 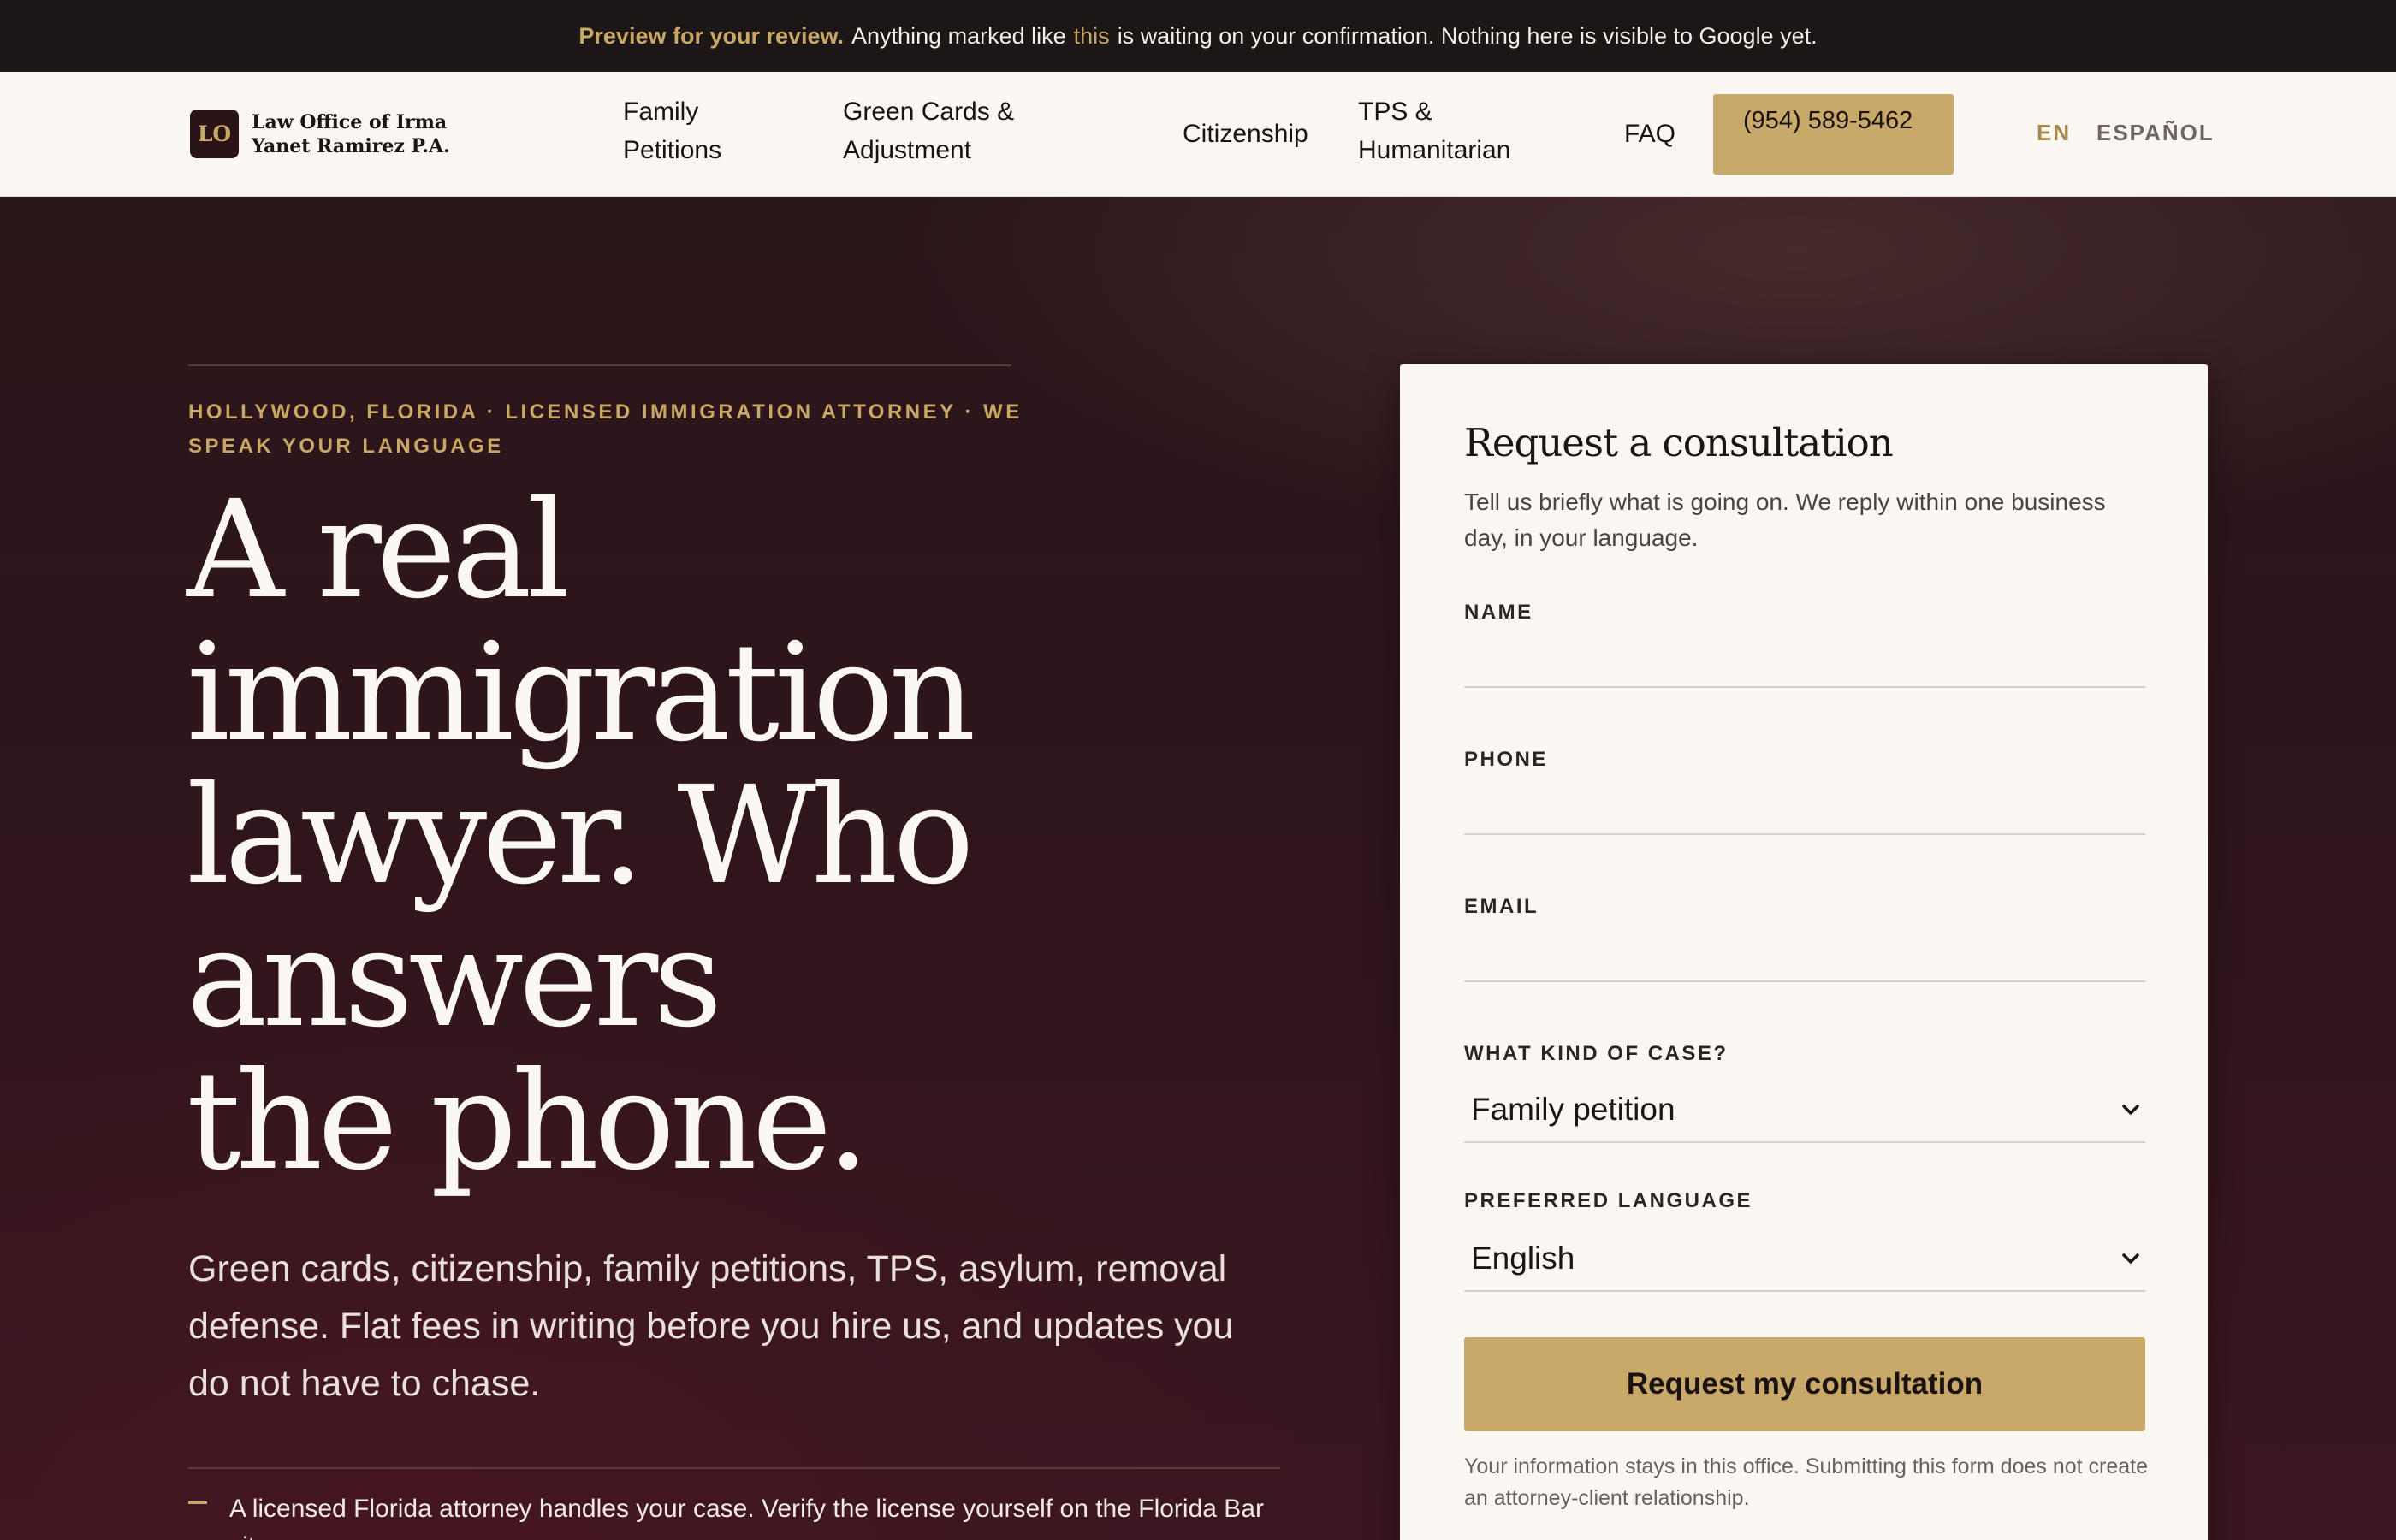 What do you see at coordinates (711, 35) in the screenshot?
I see `preview-banner-lead: Preview for your review.` at bounding box center [711, 35].